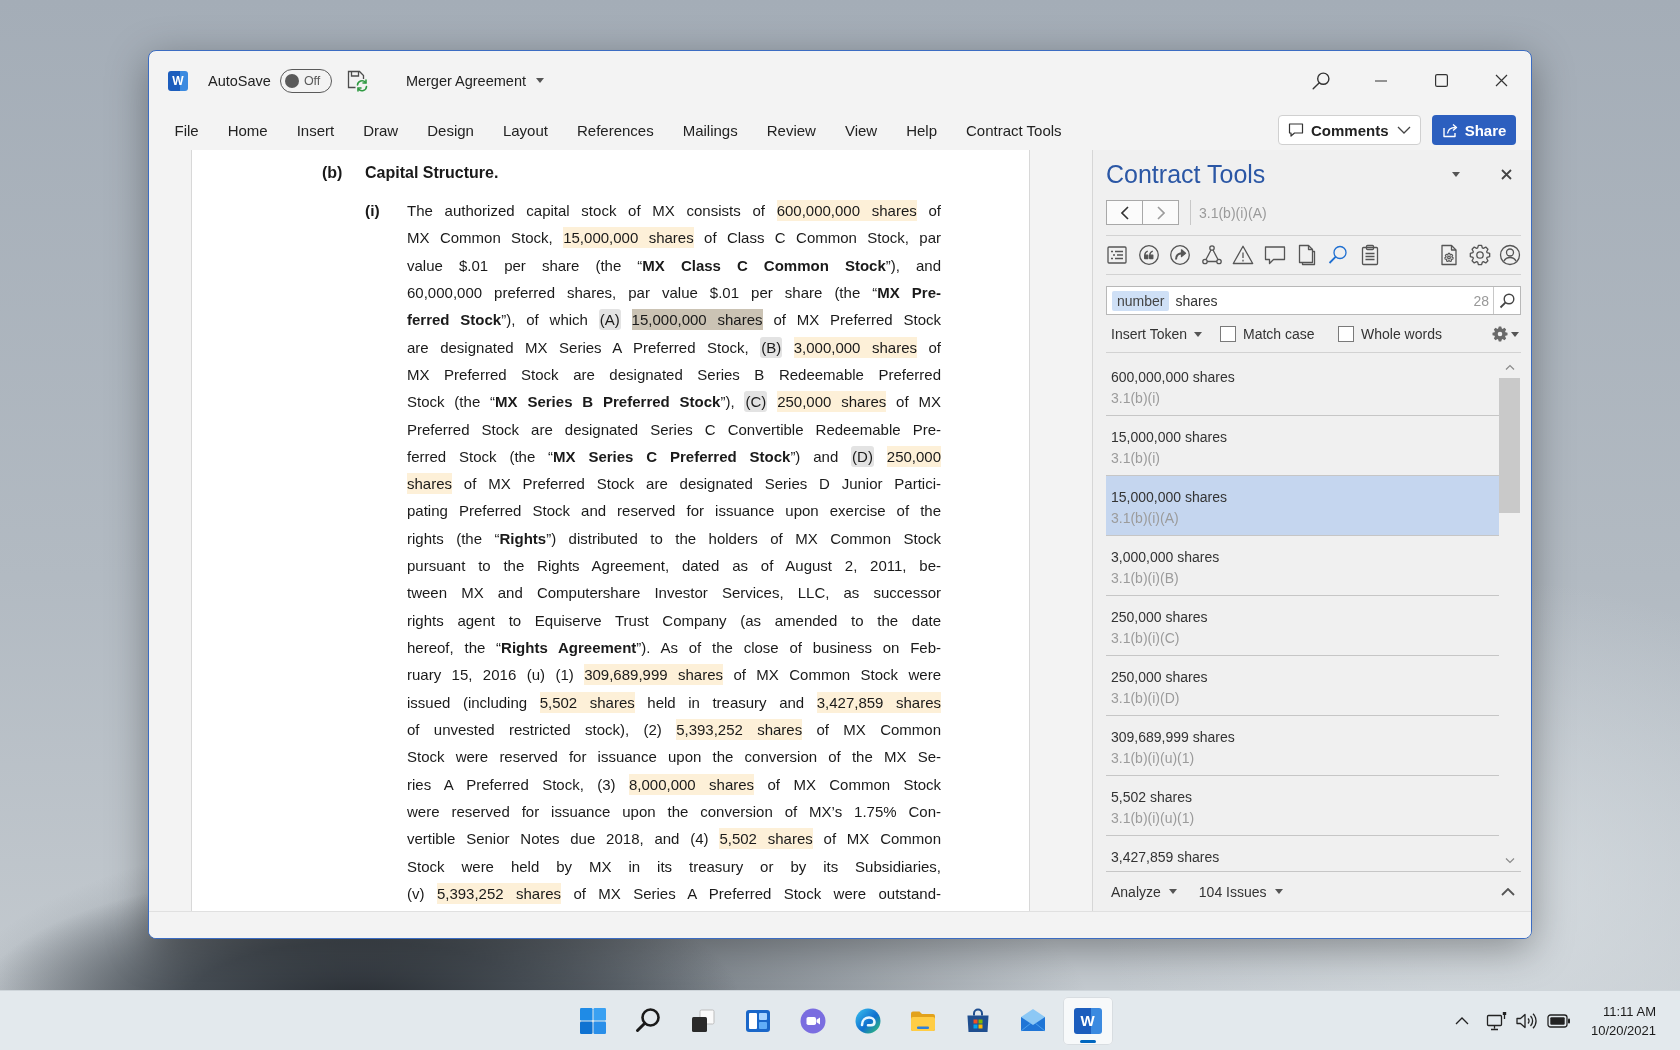  What do you see at coordinates (372, 210) in the screenshot?
I see `item-number: (i)` at bounding box center [372, 210].